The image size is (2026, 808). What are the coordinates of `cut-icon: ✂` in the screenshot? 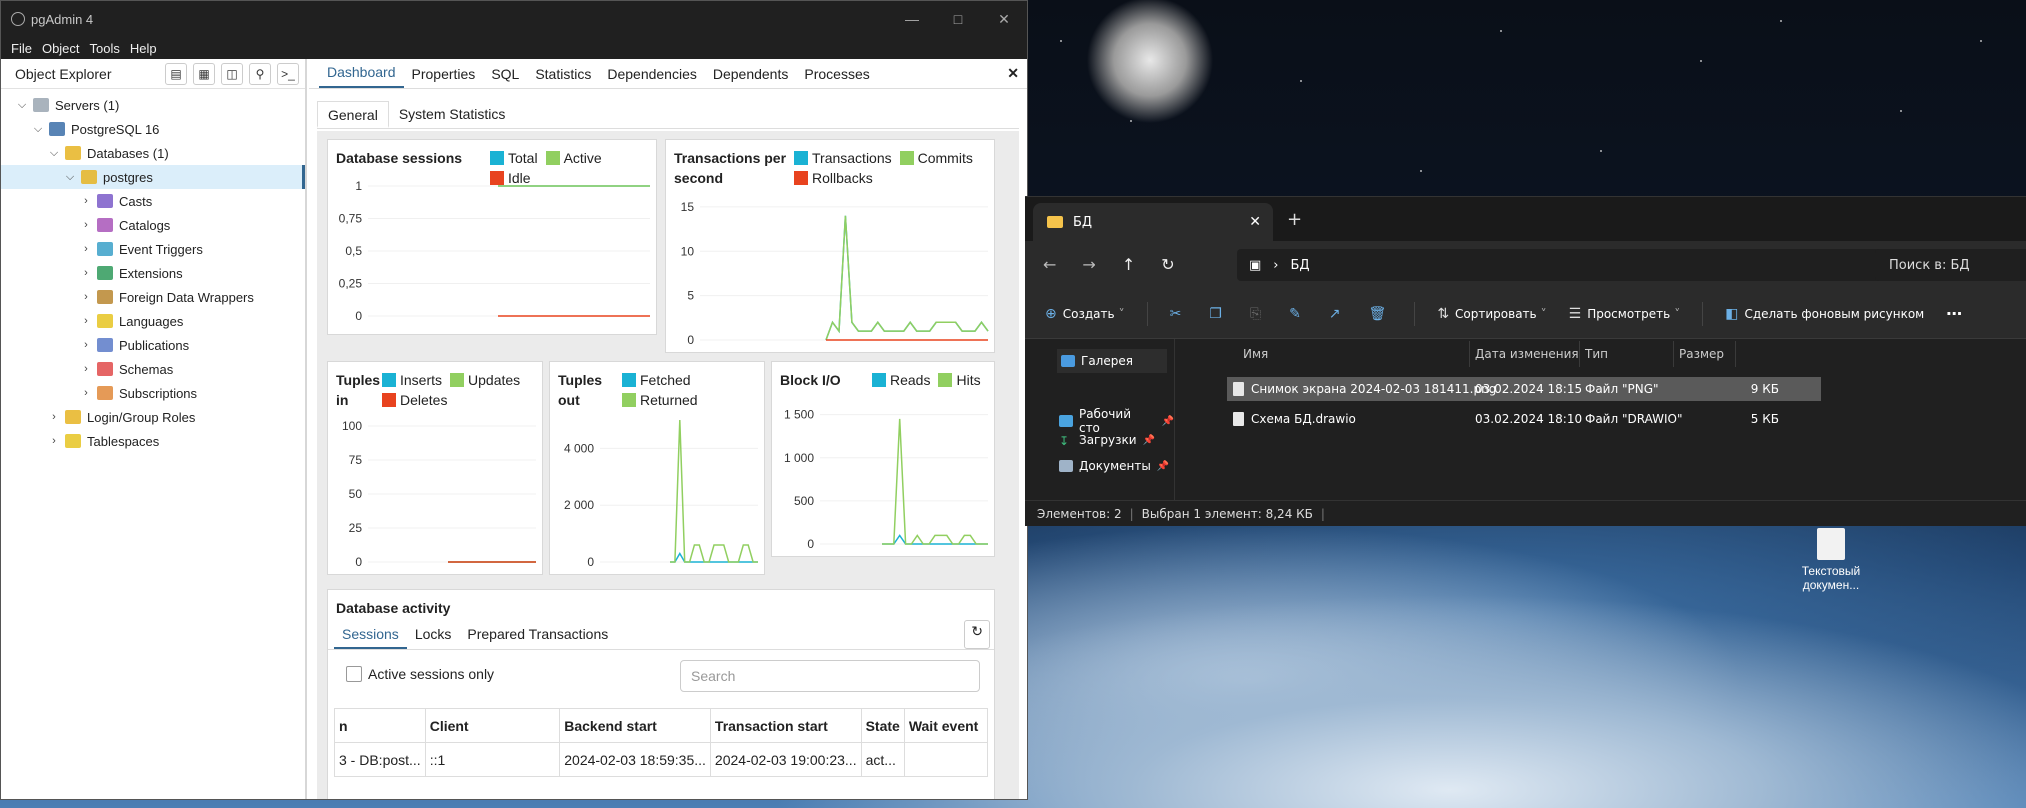 It's located at (1179, 314).